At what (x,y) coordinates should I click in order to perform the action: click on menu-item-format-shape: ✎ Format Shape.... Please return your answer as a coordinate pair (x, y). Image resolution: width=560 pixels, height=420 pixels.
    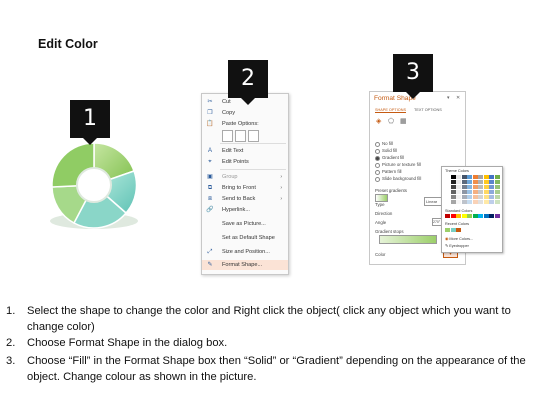
    Looking at the image, I should click on (245, 265).